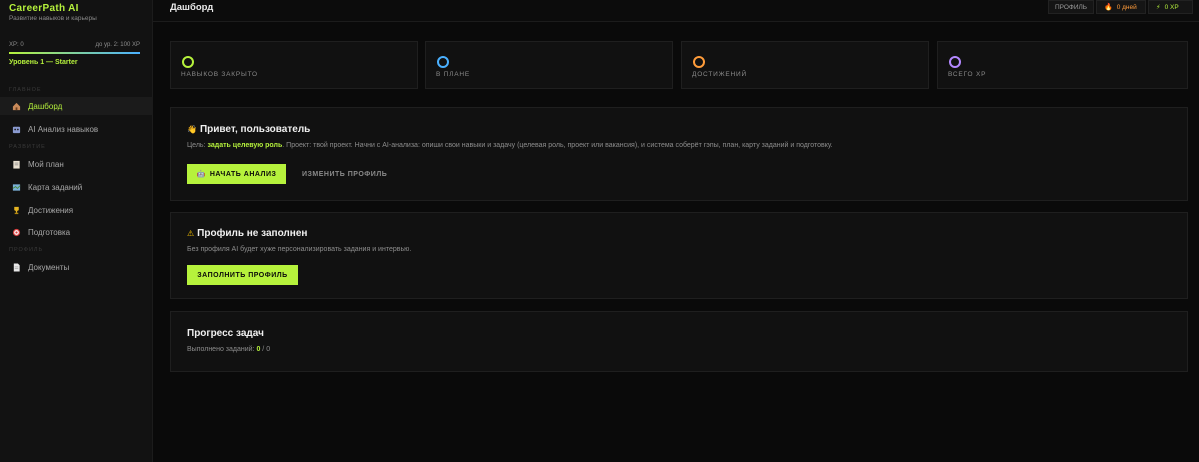 Image resolution: width=1199 pixels, height=462 pixels. What do you see at coordinates (453, 74) in the screenshot?
I see `stat-label: В ПЛАНЕ` at bounding box center [453, 74].